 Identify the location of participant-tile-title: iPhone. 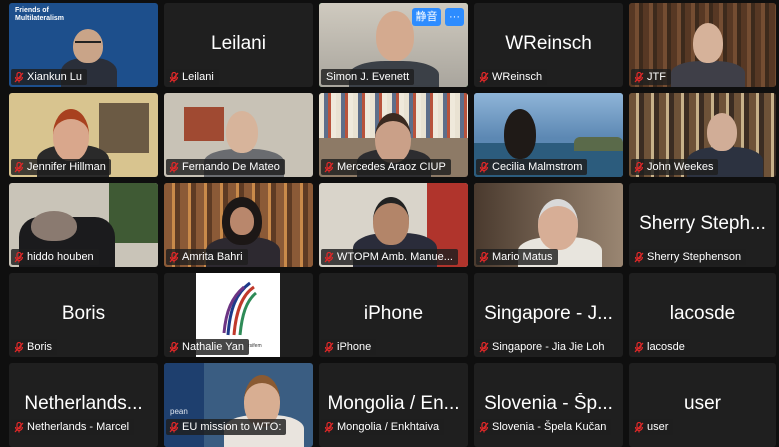
(393, 314).